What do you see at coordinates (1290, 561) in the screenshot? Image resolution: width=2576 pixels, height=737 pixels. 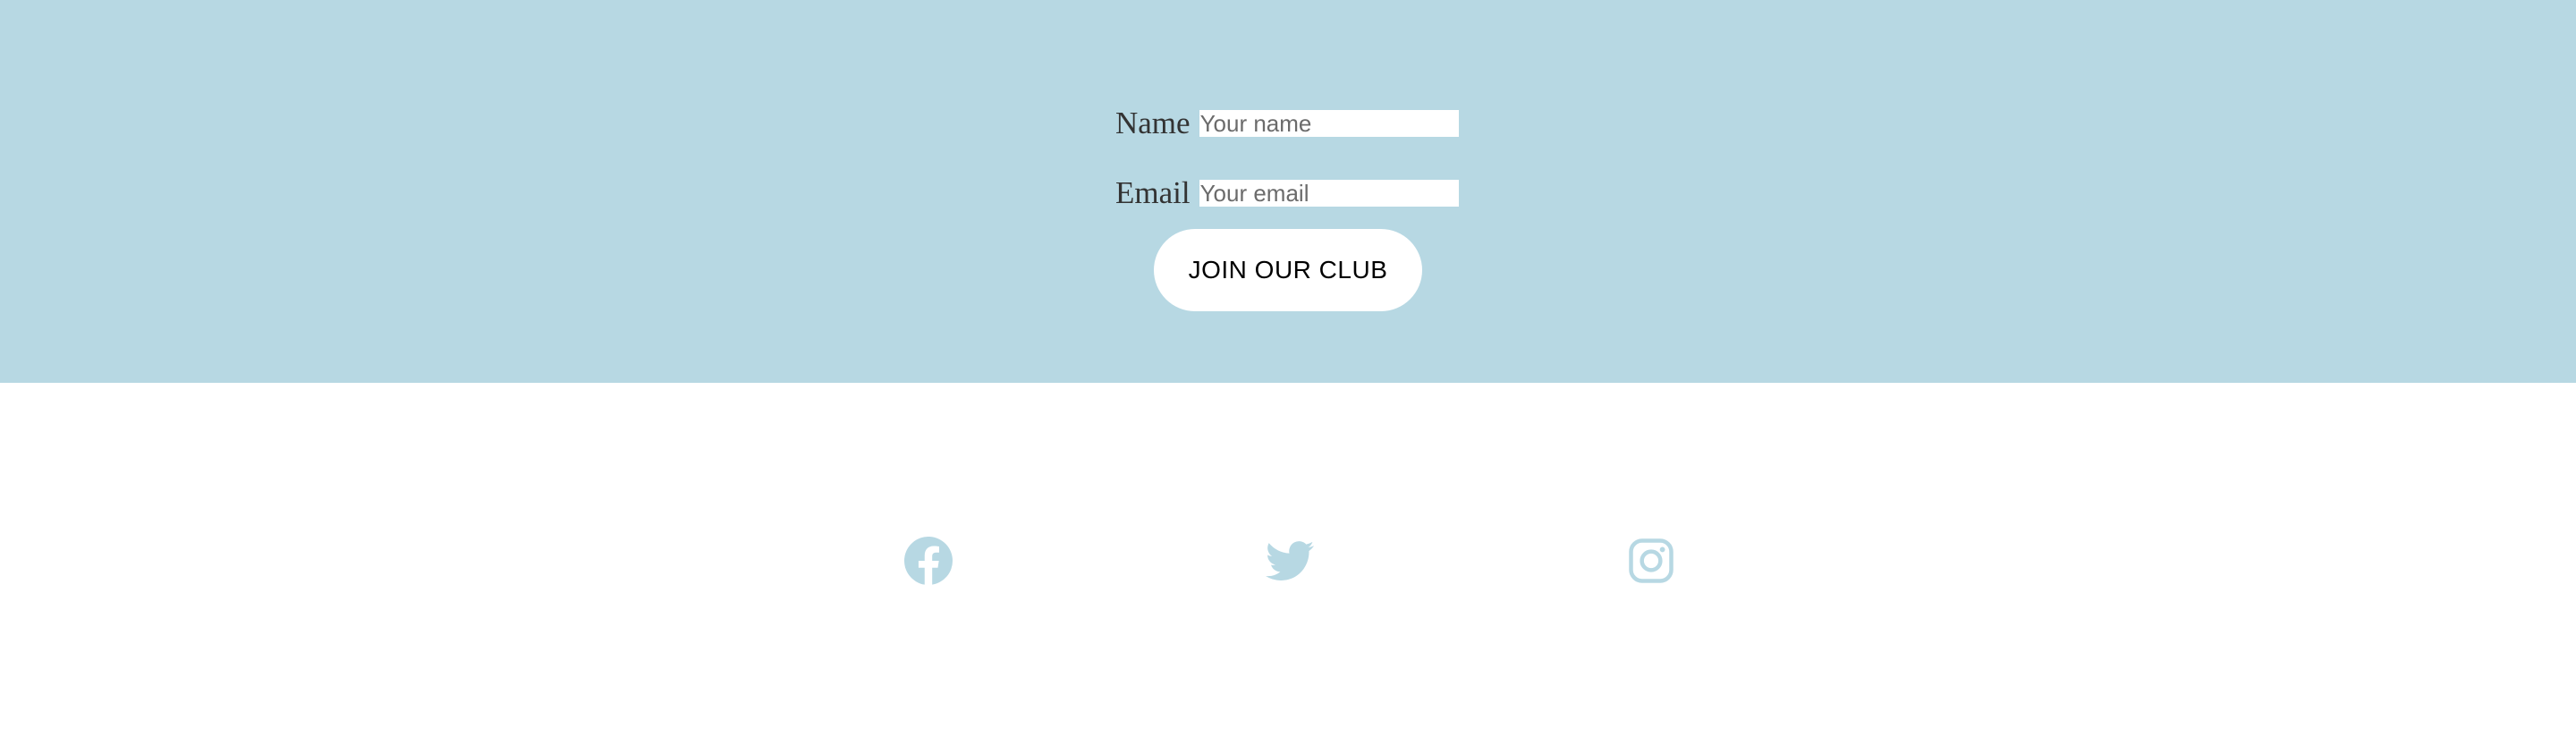 I see `twitter-icon` at bounding box center [1290, 561].